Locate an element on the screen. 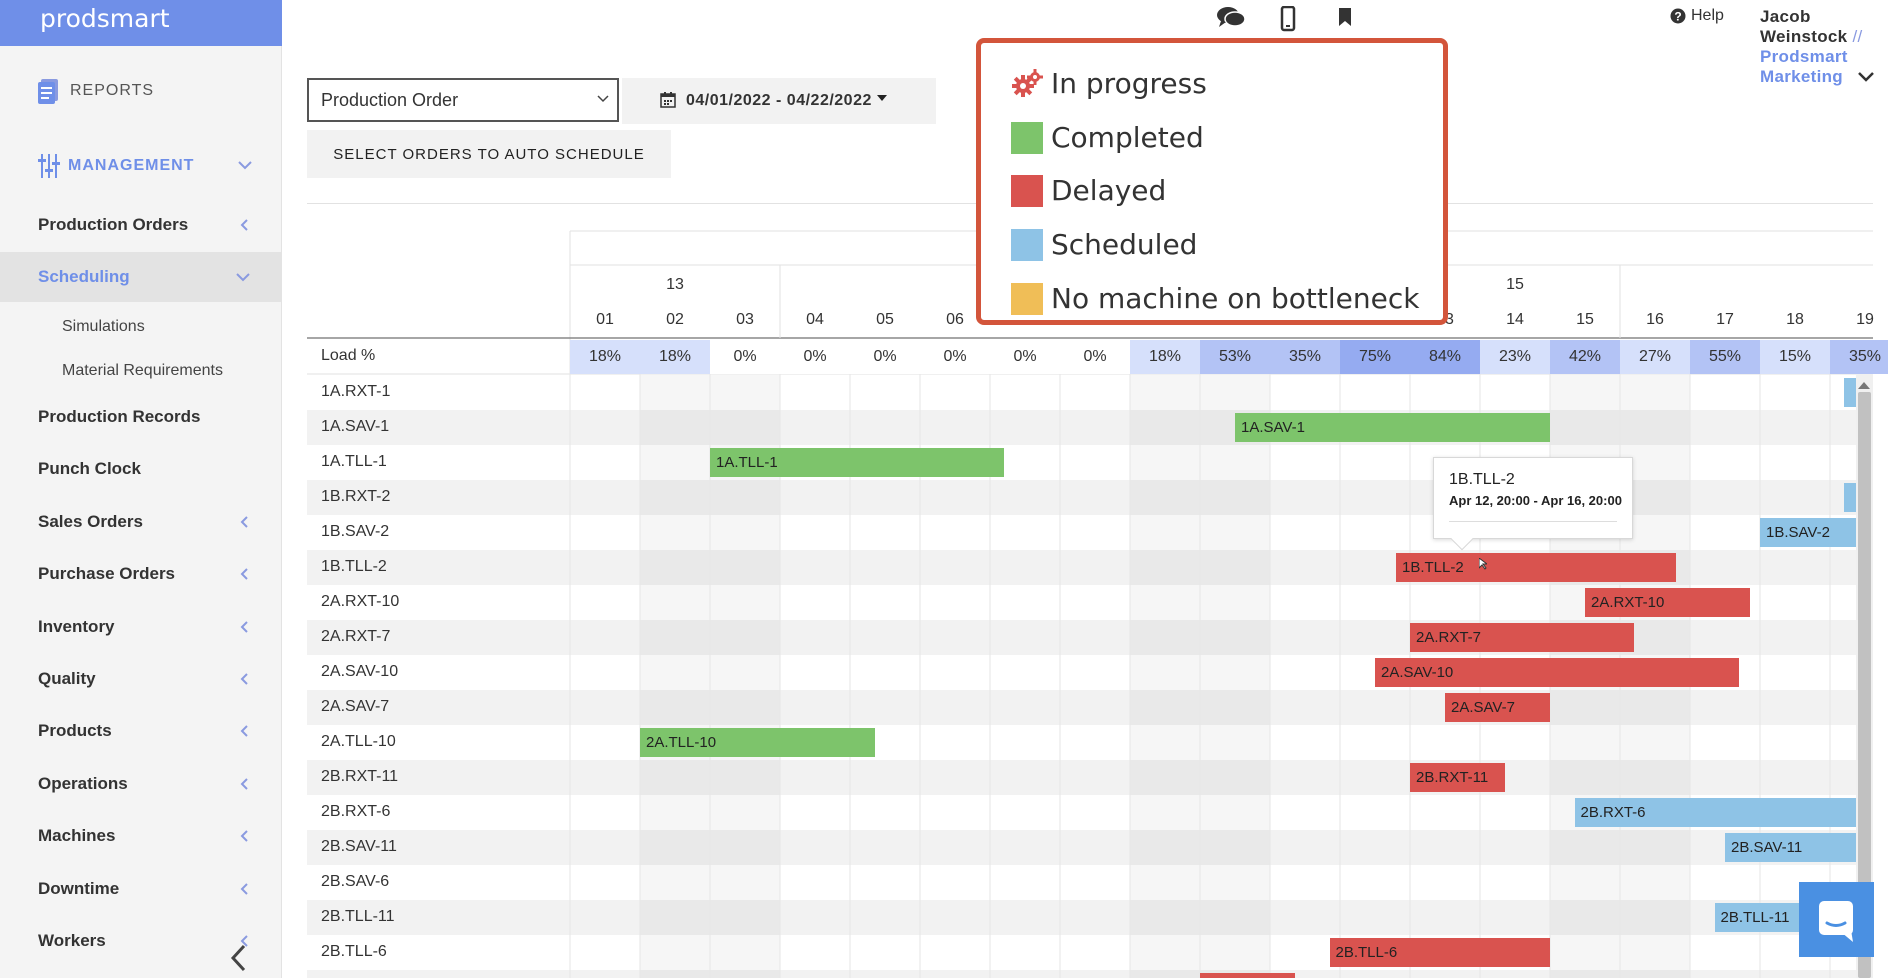 Image resolution: width=1888 pixels, height=978 pixels. gantt-row-label: 1B.SAV-2 is located at coordinates (355, 531).